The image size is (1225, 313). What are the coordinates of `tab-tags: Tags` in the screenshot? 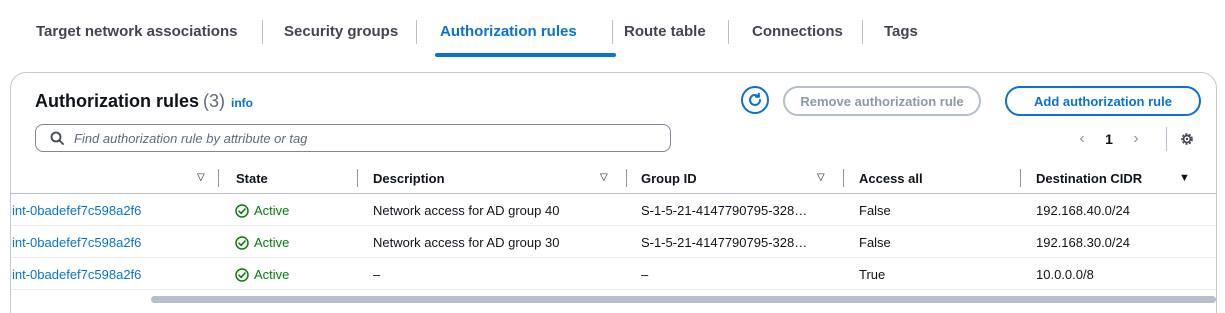 It's located at (901, 28).